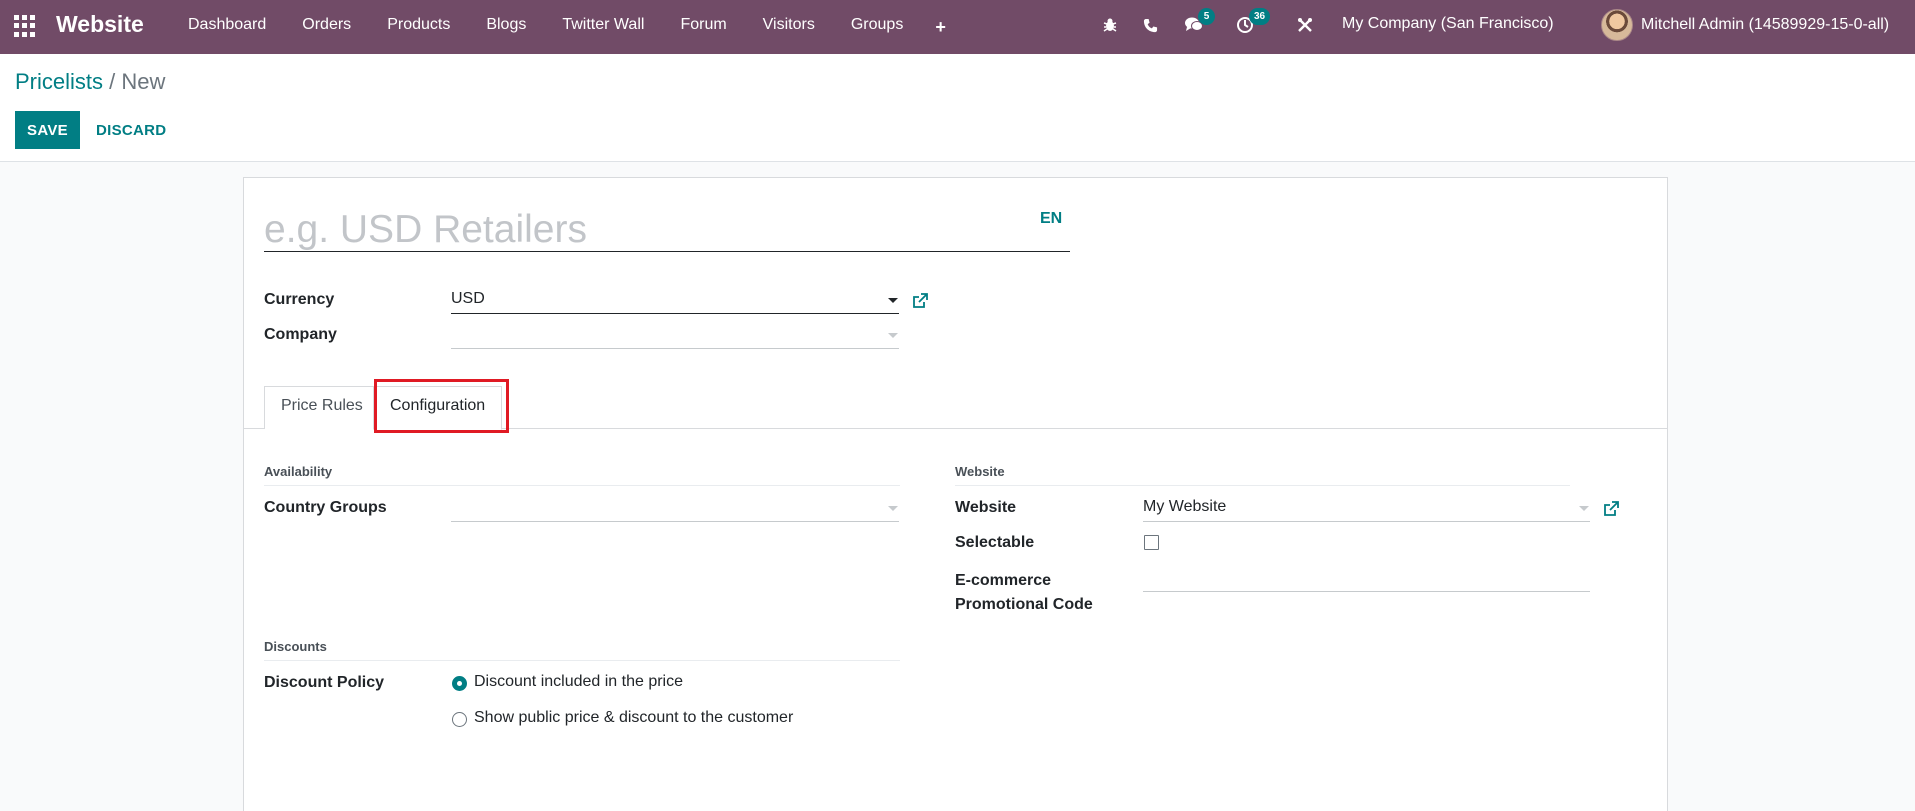  What do you see at coordinates (955, 404) in the screenshot?
I see `notebook-tabs: Price Rules Configuration` at bounding box center [955, 404].